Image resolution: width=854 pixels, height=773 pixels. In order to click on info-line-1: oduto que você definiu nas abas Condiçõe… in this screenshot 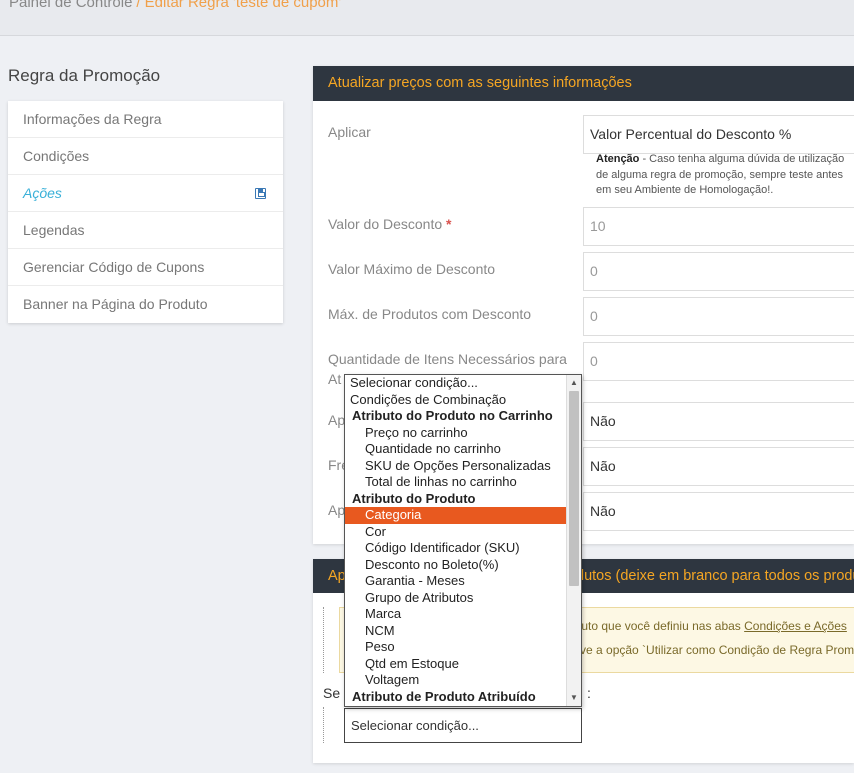, I will do `click(707, 626)`.